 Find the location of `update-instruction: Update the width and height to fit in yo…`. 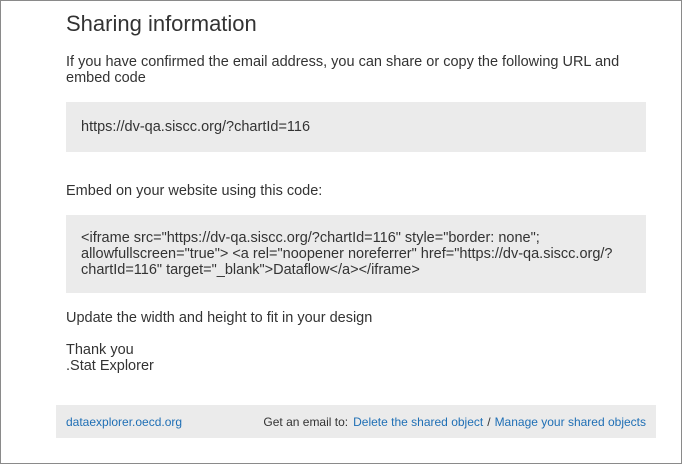

update-instruction: Update the width and height to fit in yo… is located at coordinates (219, 318).